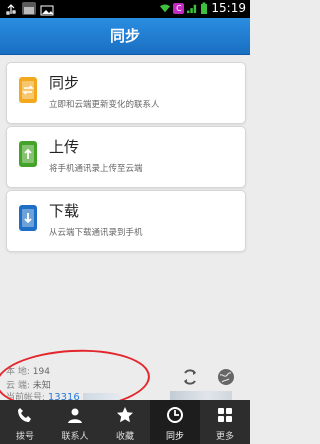 This screenshot has width=320, height=444. What do you see at coordinates (64, 83) in the screenshot?
I see `sync-card-title: 同步` at bounding box center [64, 83].